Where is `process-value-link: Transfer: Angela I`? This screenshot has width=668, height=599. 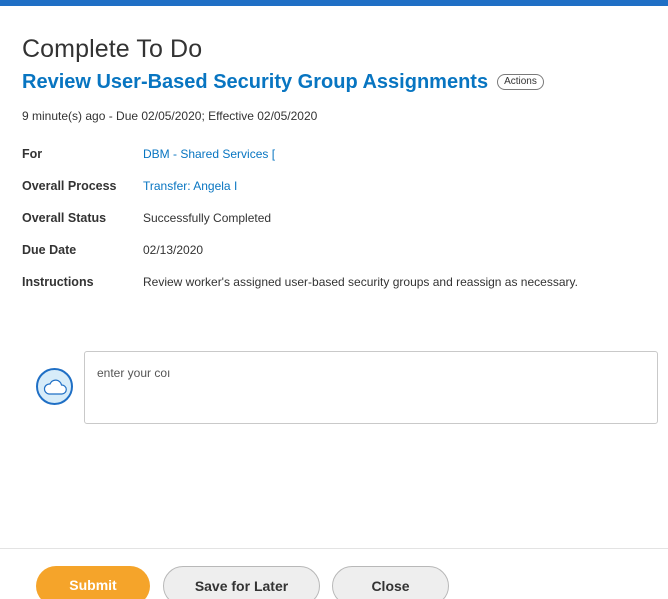
process-value-link: Transfer: Angela I is located at coordinates (190, 194).